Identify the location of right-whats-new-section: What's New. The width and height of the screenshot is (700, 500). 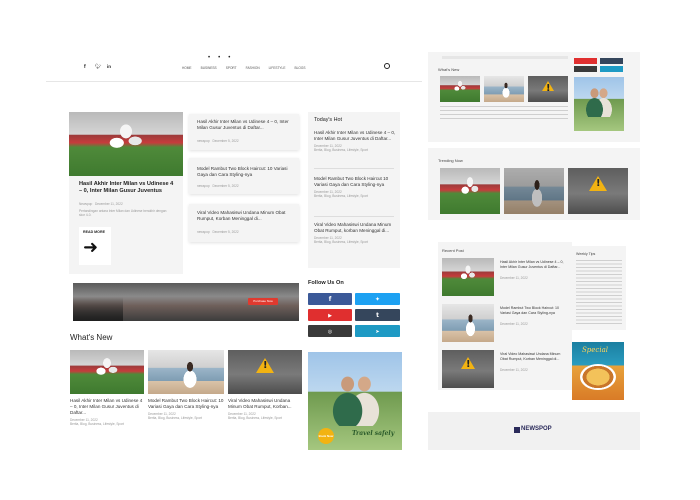
(534, 97).